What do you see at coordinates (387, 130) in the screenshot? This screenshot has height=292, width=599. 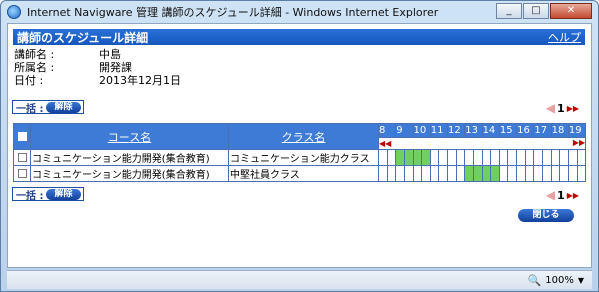 I see `hour-header: 8` at bounding box center [387, 130].